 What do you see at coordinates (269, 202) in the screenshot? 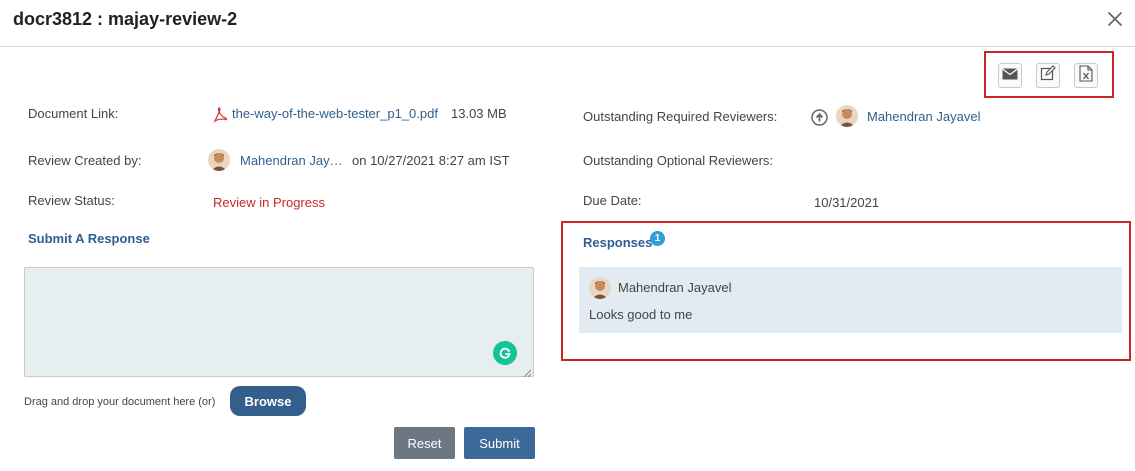
I see `review-status-value: Review in Progress` at bounding box center [269, 202].